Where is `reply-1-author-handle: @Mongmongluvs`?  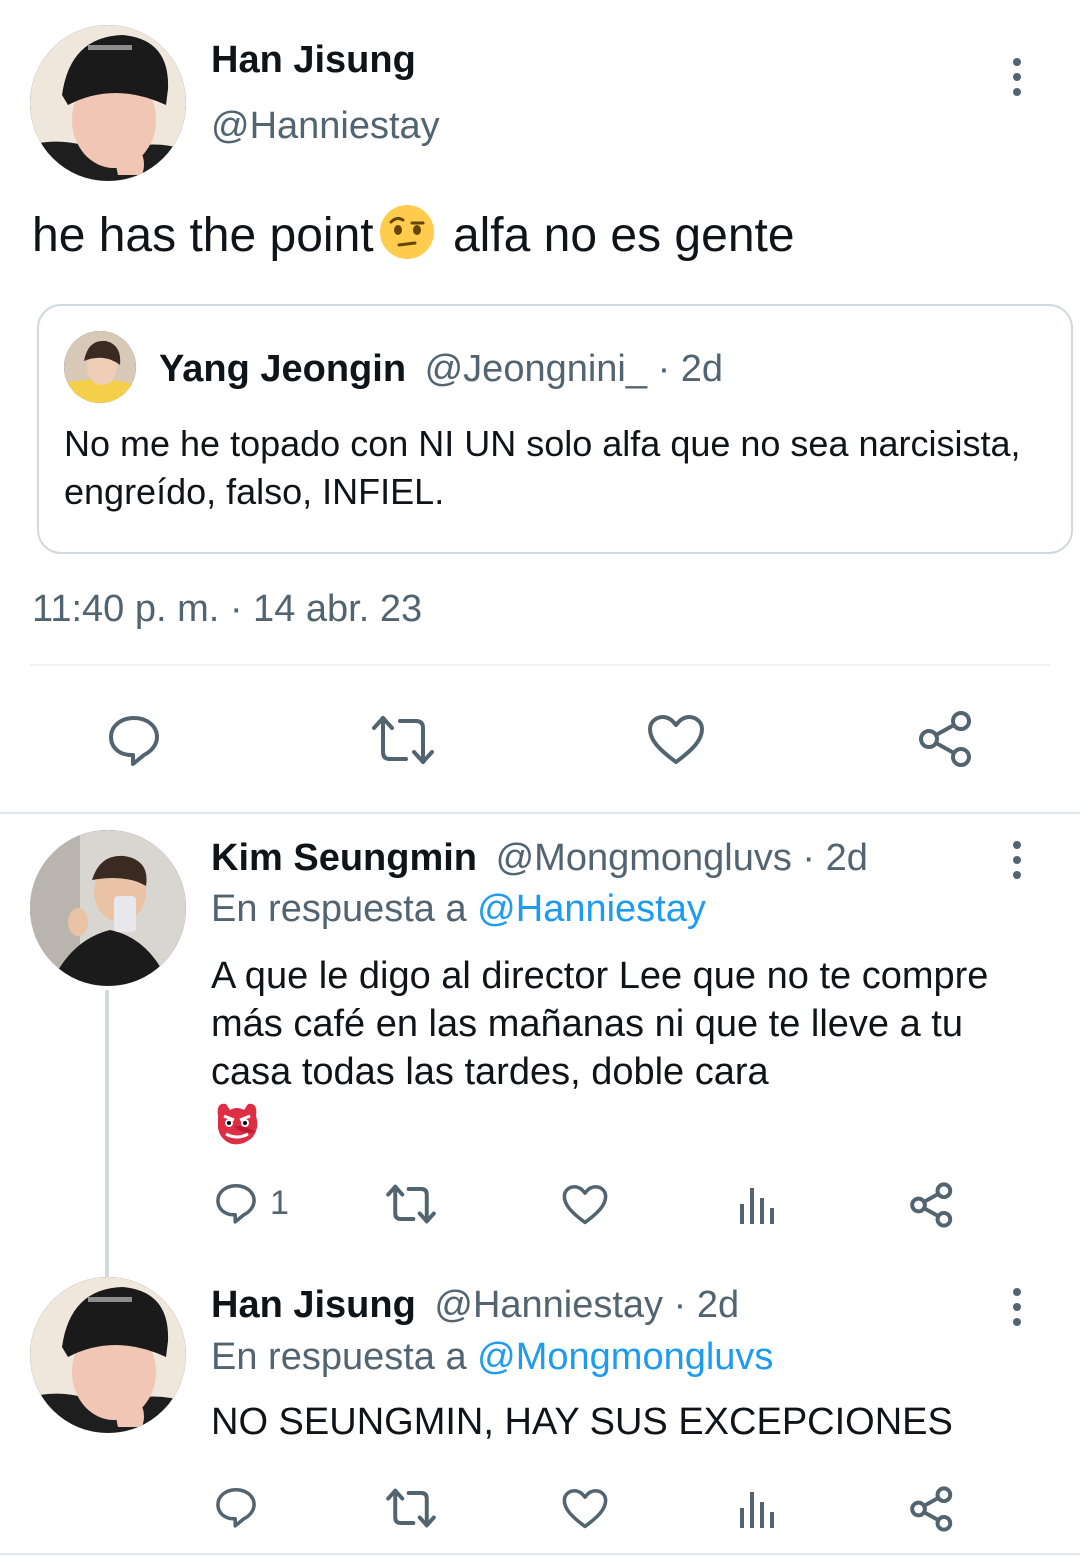
reply-1-author-handle: @Mongmongluvs is located at coordinates (644, 858).